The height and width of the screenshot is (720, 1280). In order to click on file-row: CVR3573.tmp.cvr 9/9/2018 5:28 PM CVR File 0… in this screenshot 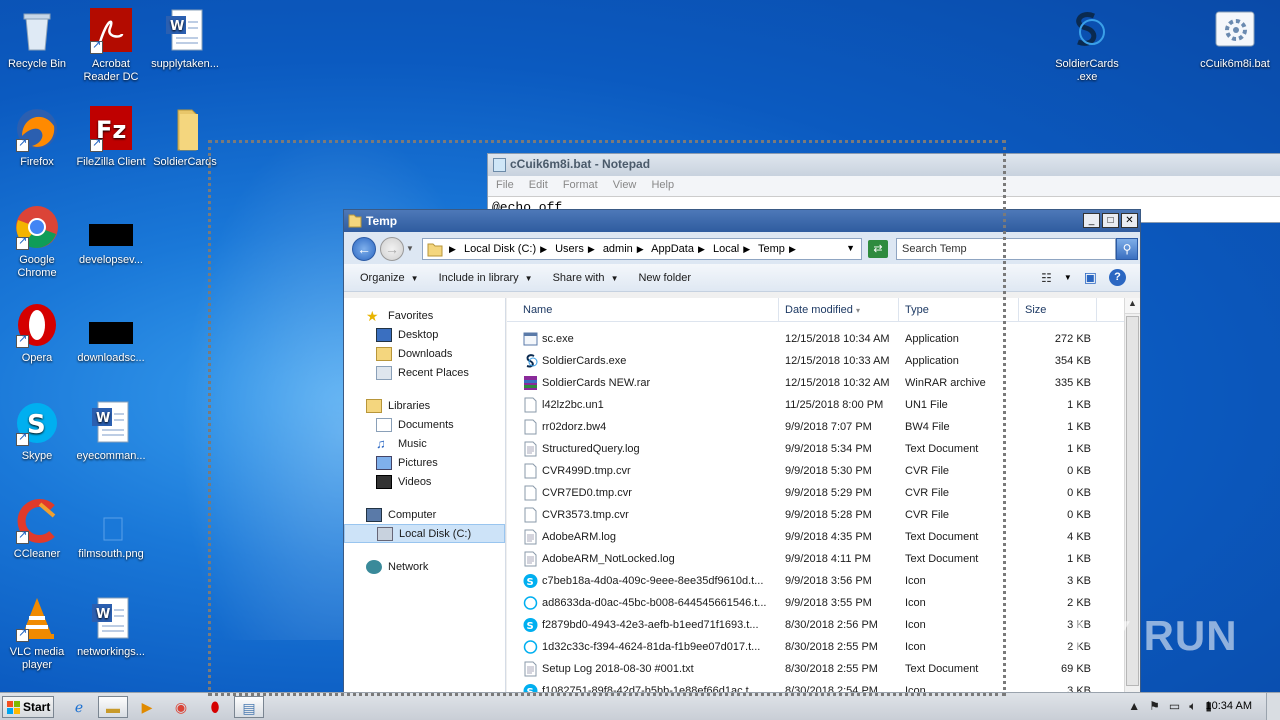, I will do `click(823, 515)`.